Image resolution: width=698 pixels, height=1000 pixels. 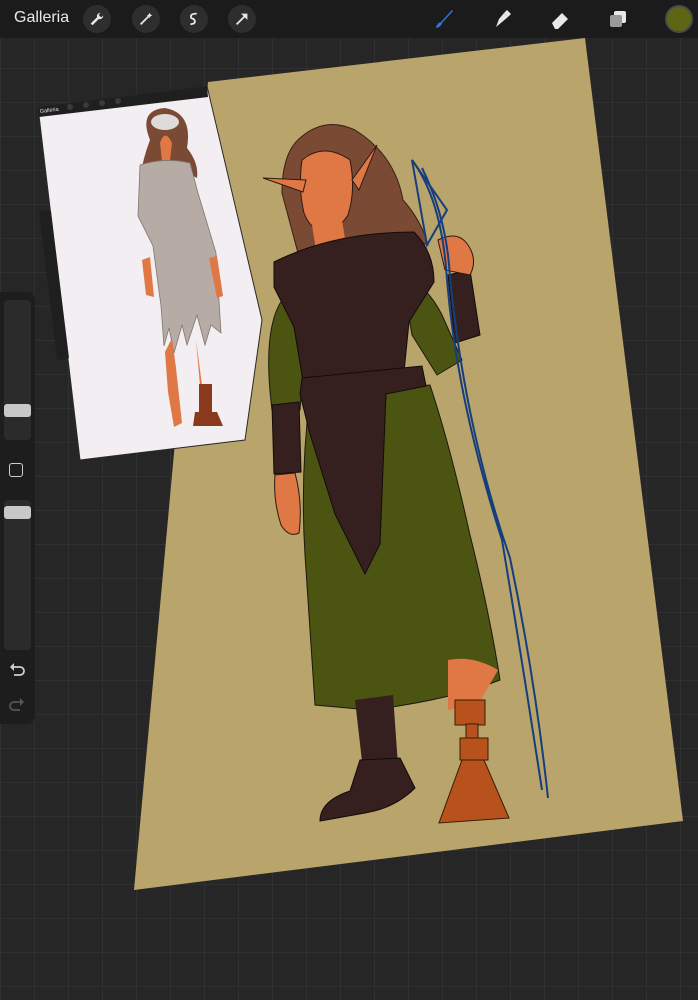 I want to click on eraser-icon, so click(x=560, y=19).